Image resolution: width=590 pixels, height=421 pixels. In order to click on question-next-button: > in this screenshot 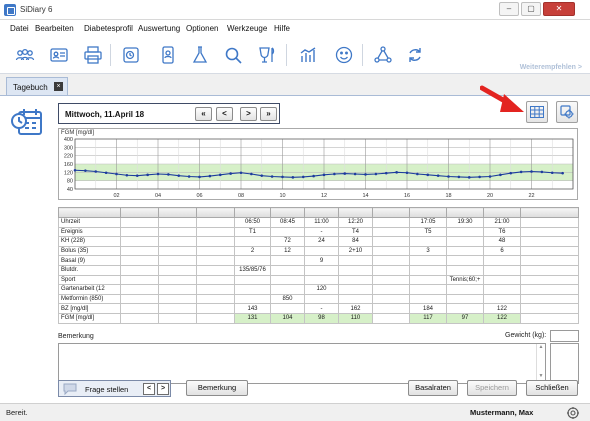, I will do `click(163, 389)`.